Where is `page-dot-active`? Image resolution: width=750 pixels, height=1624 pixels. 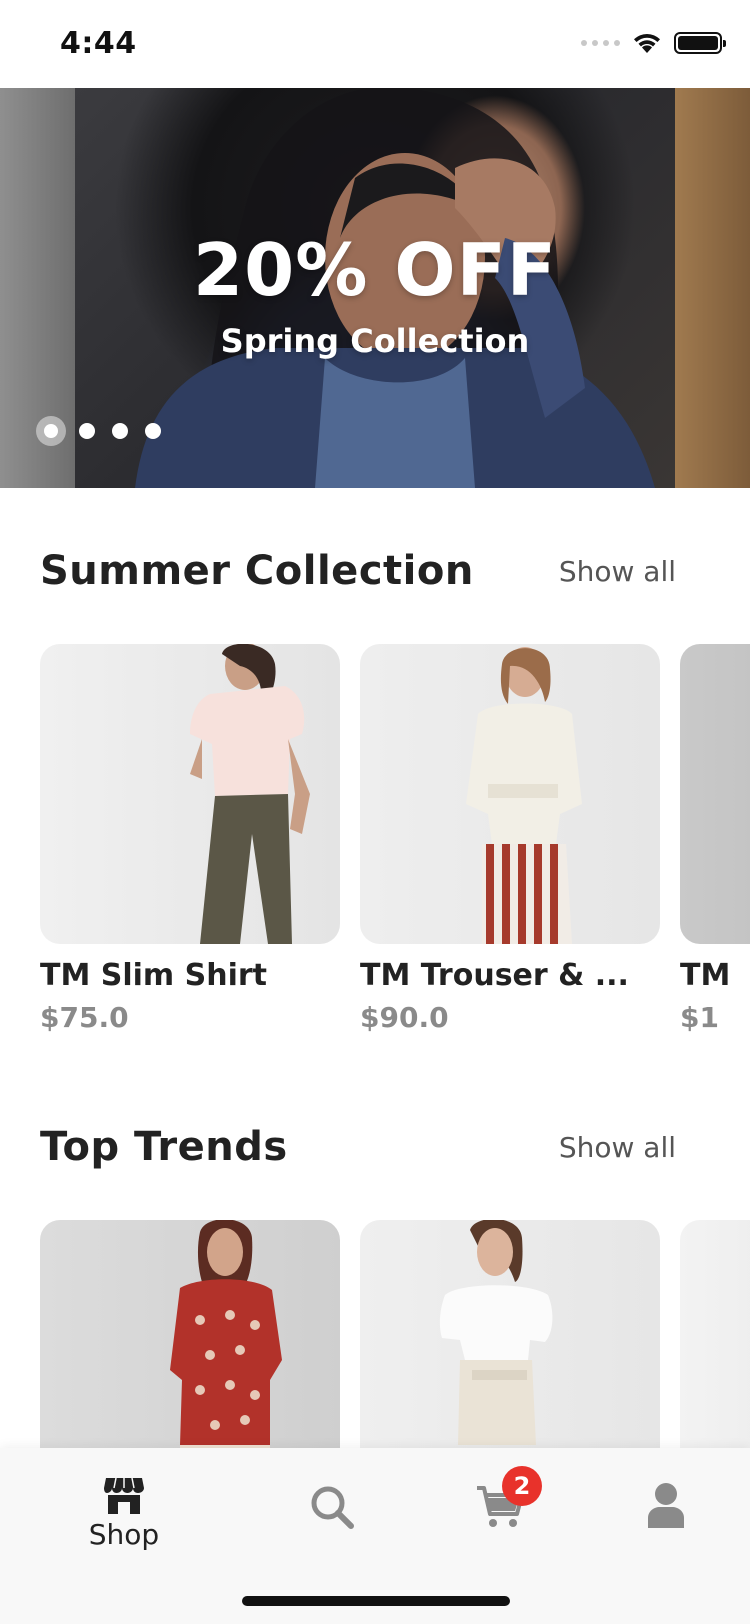
page-dot-active is located at coordinates (51, 431).